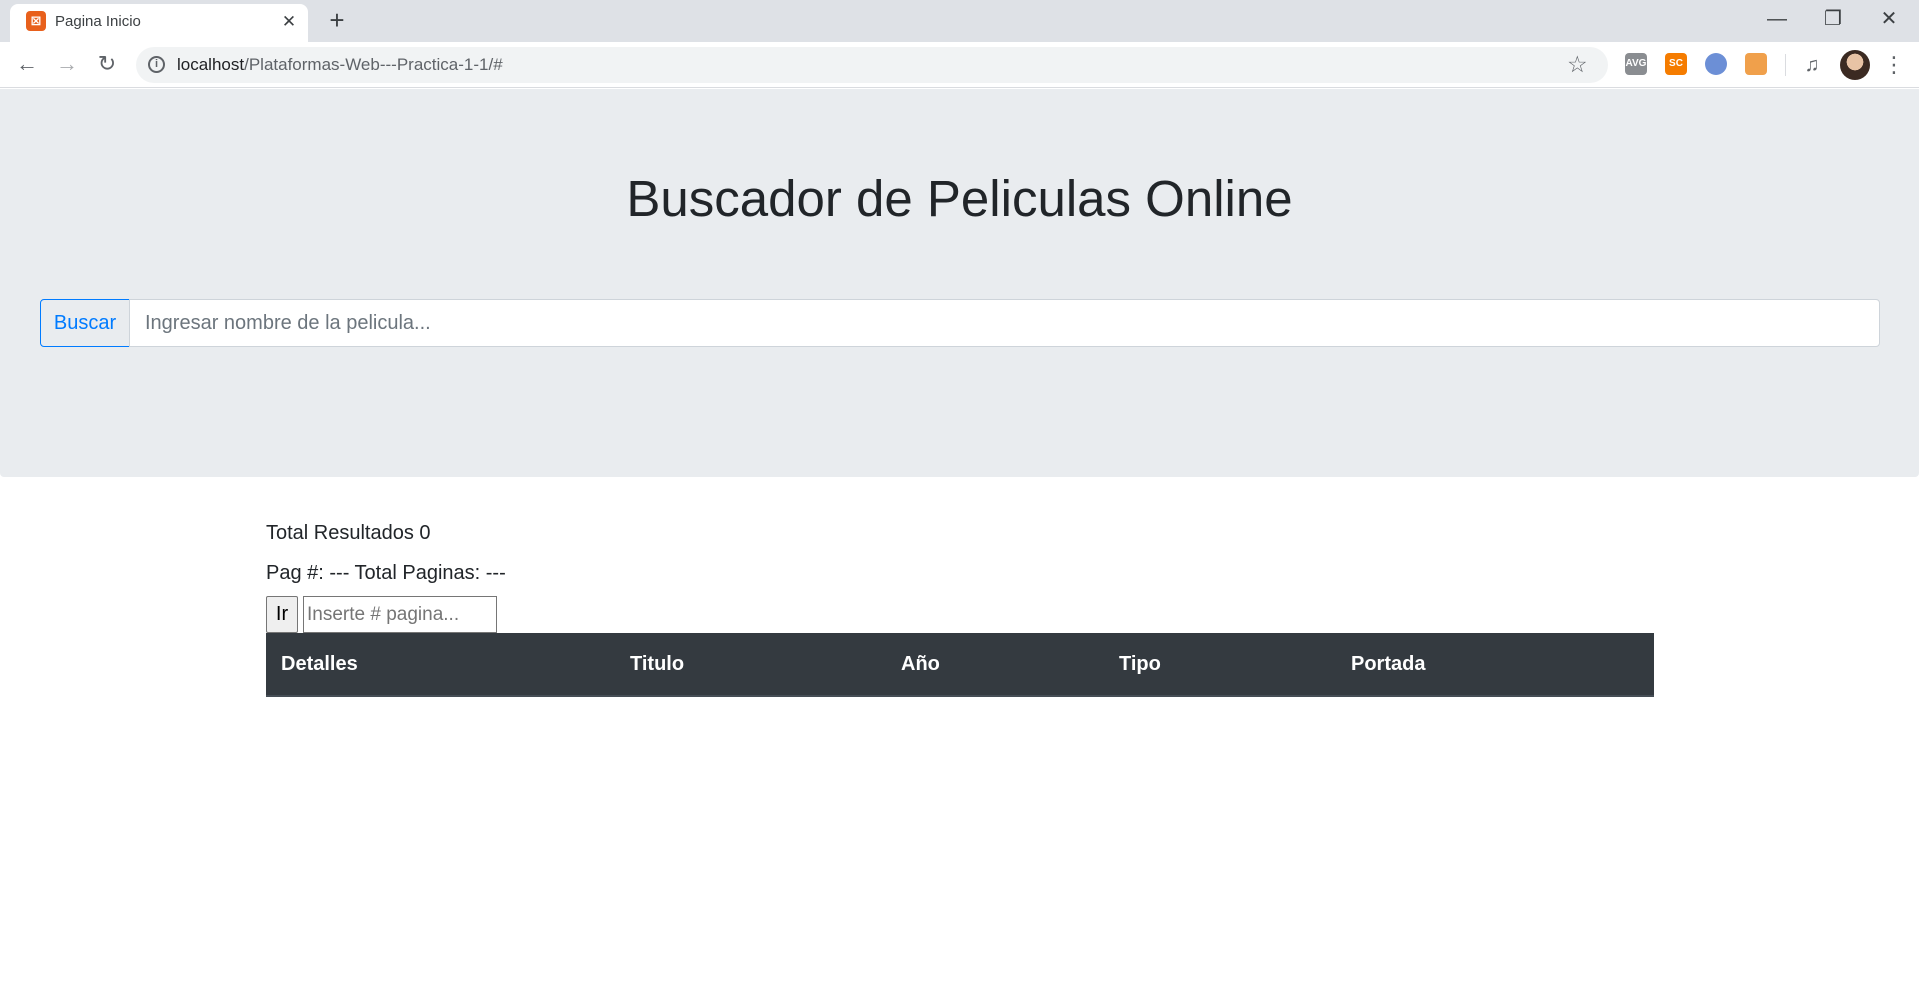 The width and height of the screenshot is (1919, 1005). Describe the element at coordinates (98, 21) in the screenshot. I see `tab-title: Pagina Inicio` at that location.